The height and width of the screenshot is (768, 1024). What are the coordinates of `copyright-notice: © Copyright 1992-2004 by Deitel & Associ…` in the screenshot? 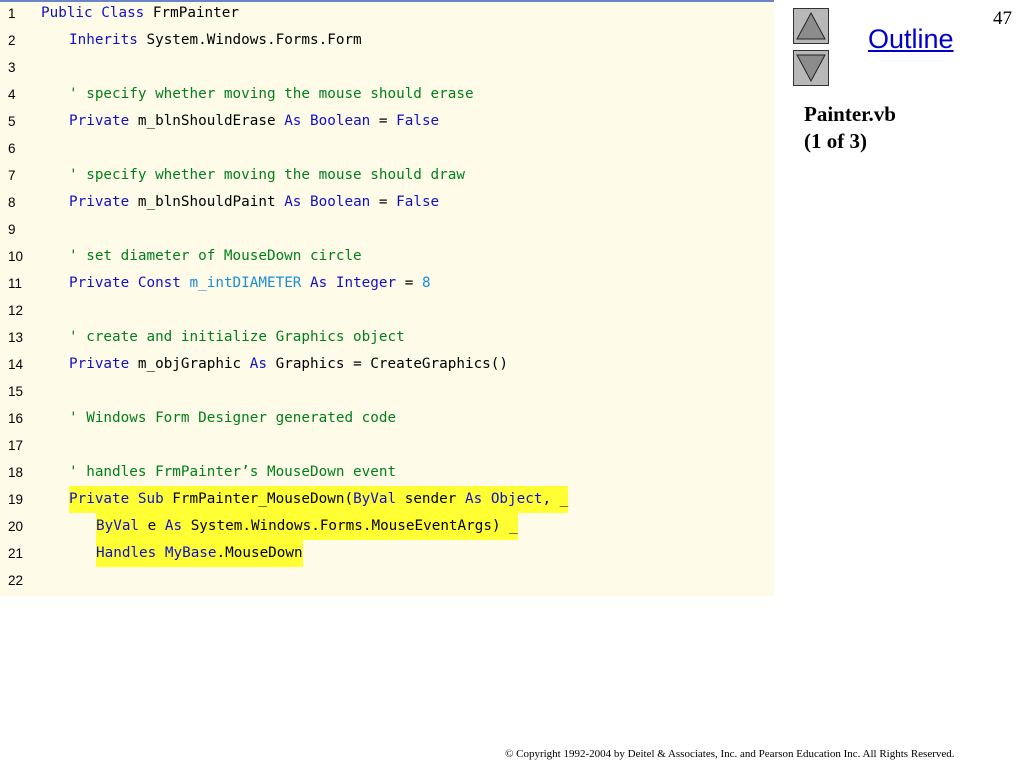 It's located at (730, 754).